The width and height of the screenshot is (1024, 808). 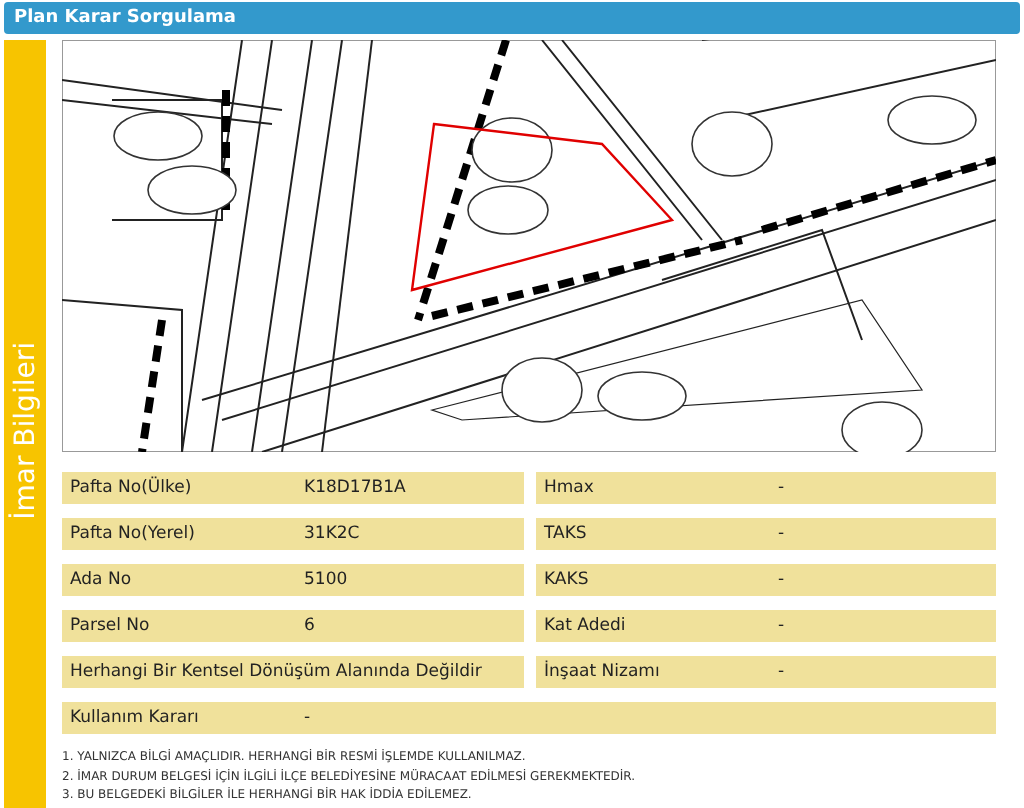 What do you see at coordinates (309, 626) in the screenshot?
I see `field-value: 6` at bounding box center [309, 626].